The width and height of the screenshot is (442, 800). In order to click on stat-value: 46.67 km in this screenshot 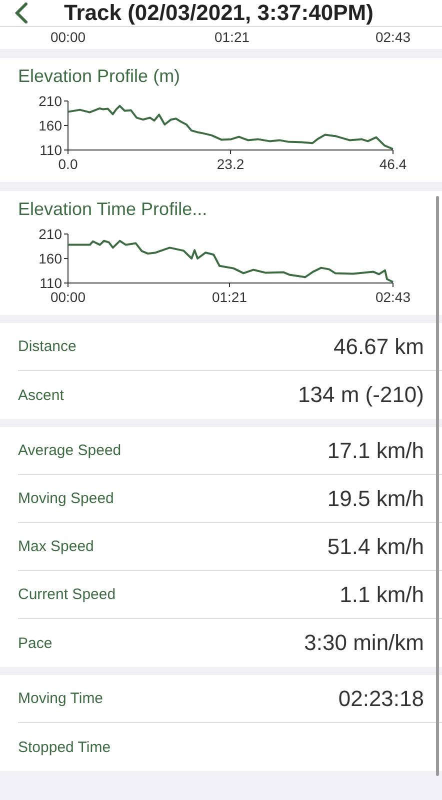, I will do `click(379, 347)`.